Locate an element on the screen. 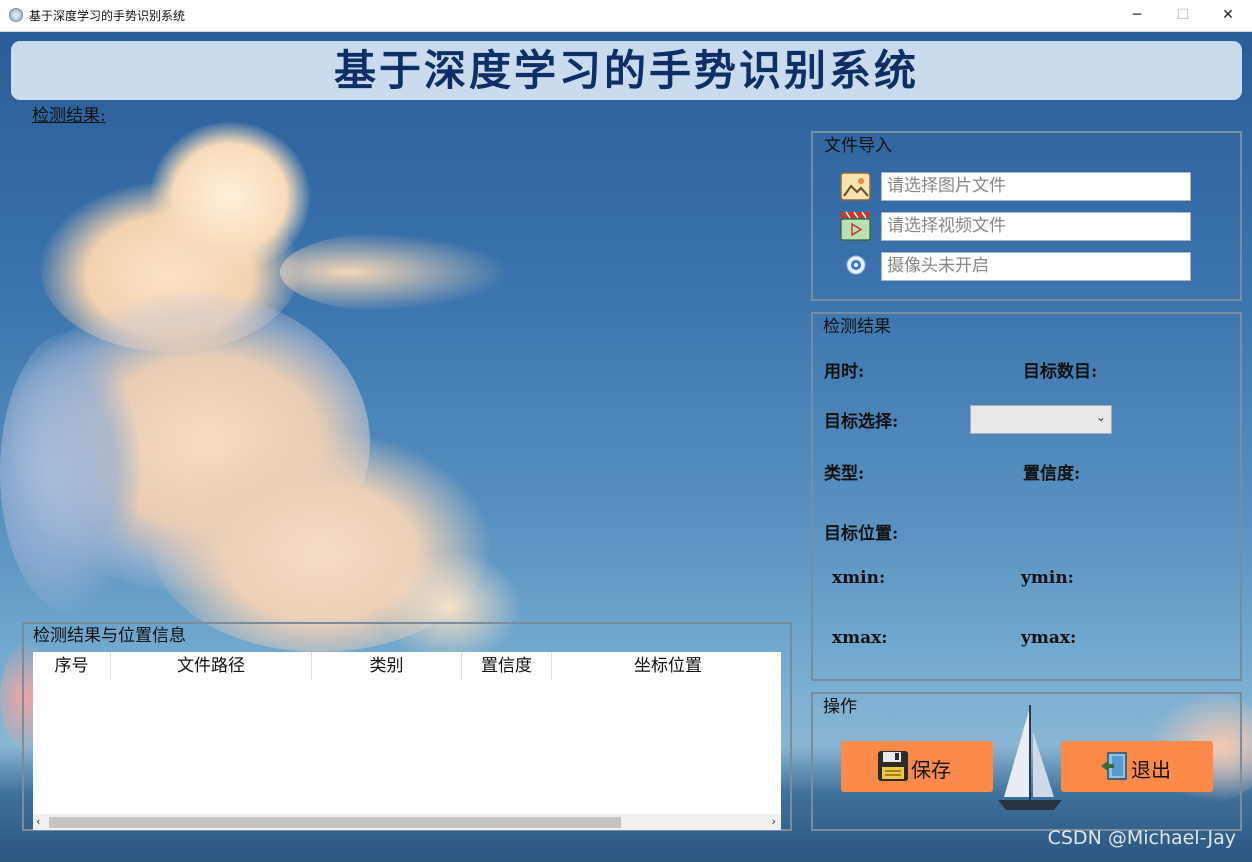 Image resolution: width=1252 pixels, height=862 pixels. image-file-field: 请选择图片文件 is located at coordinates (1036, 186).